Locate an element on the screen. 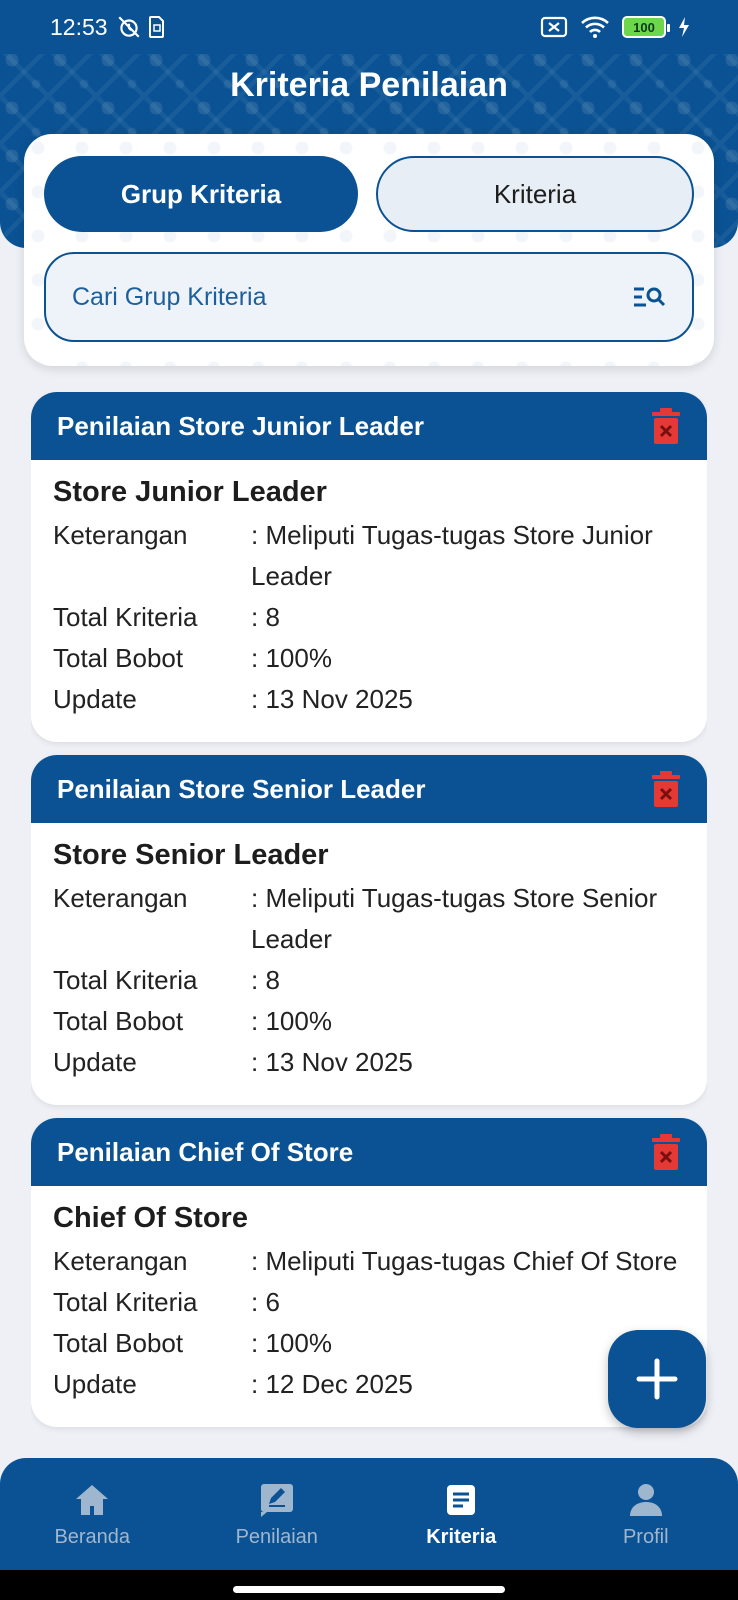 The height and width of the screenshot is (1600, 738). list-icon is located at coordinates (461, 1500).